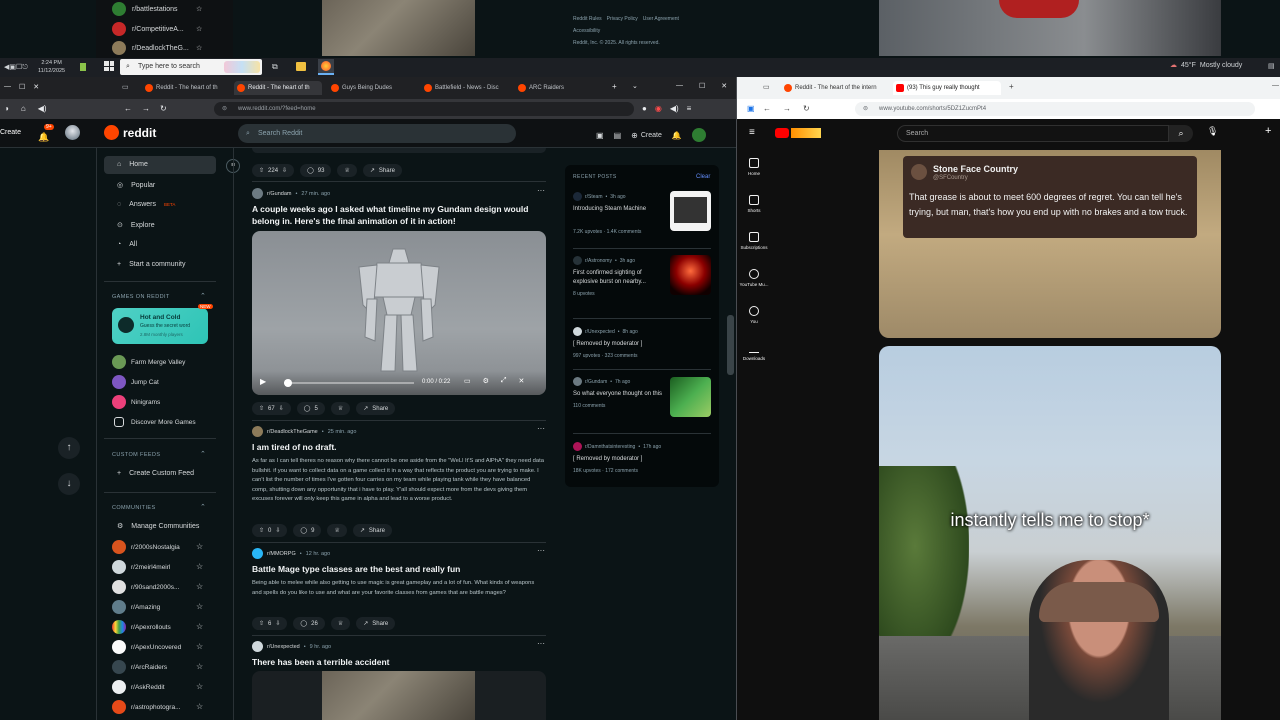 This screenshot has height=720, width=1280. I want to click on discover-games: Discover More Games, so click(161, 422).